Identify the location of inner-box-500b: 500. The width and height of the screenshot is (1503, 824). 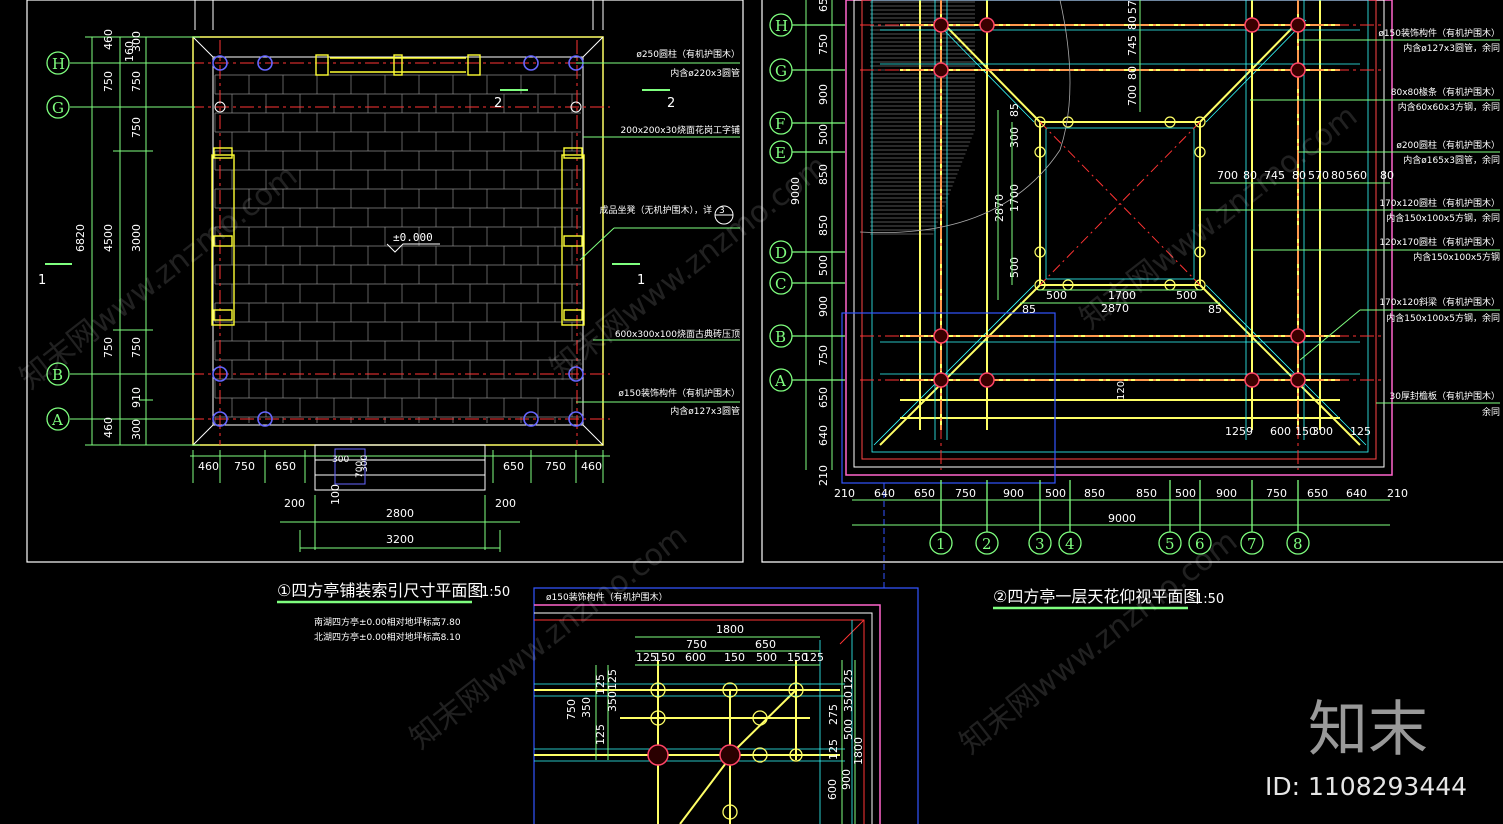
(1186, 295).